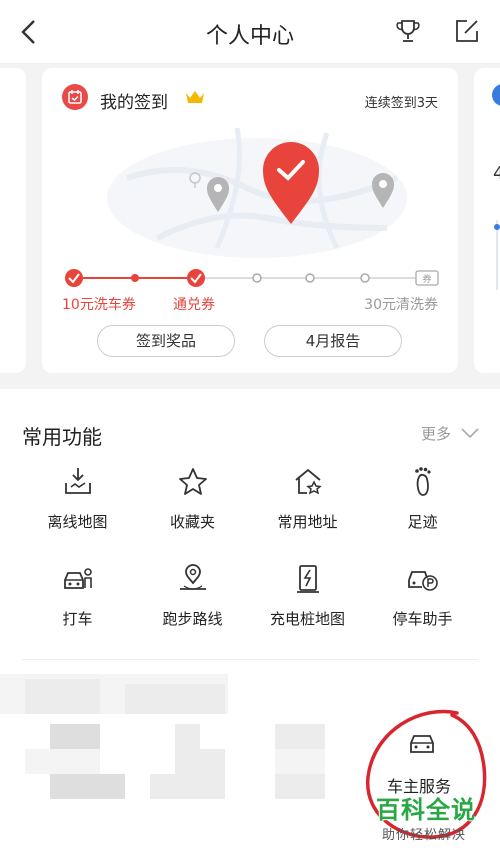 The width and height of the screenshot is (500, 852). I want to click on function-charging-map: 充电桩地图, so click(307, 602).